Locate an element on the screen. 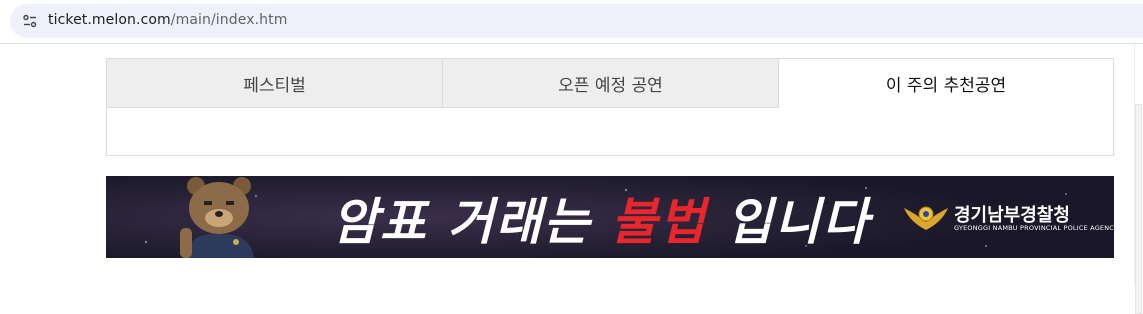 The height and width of the screenshot is (314, 1143). address-bar: ticket.melon.com/main/index.htm is located at coordinates (576, 21).